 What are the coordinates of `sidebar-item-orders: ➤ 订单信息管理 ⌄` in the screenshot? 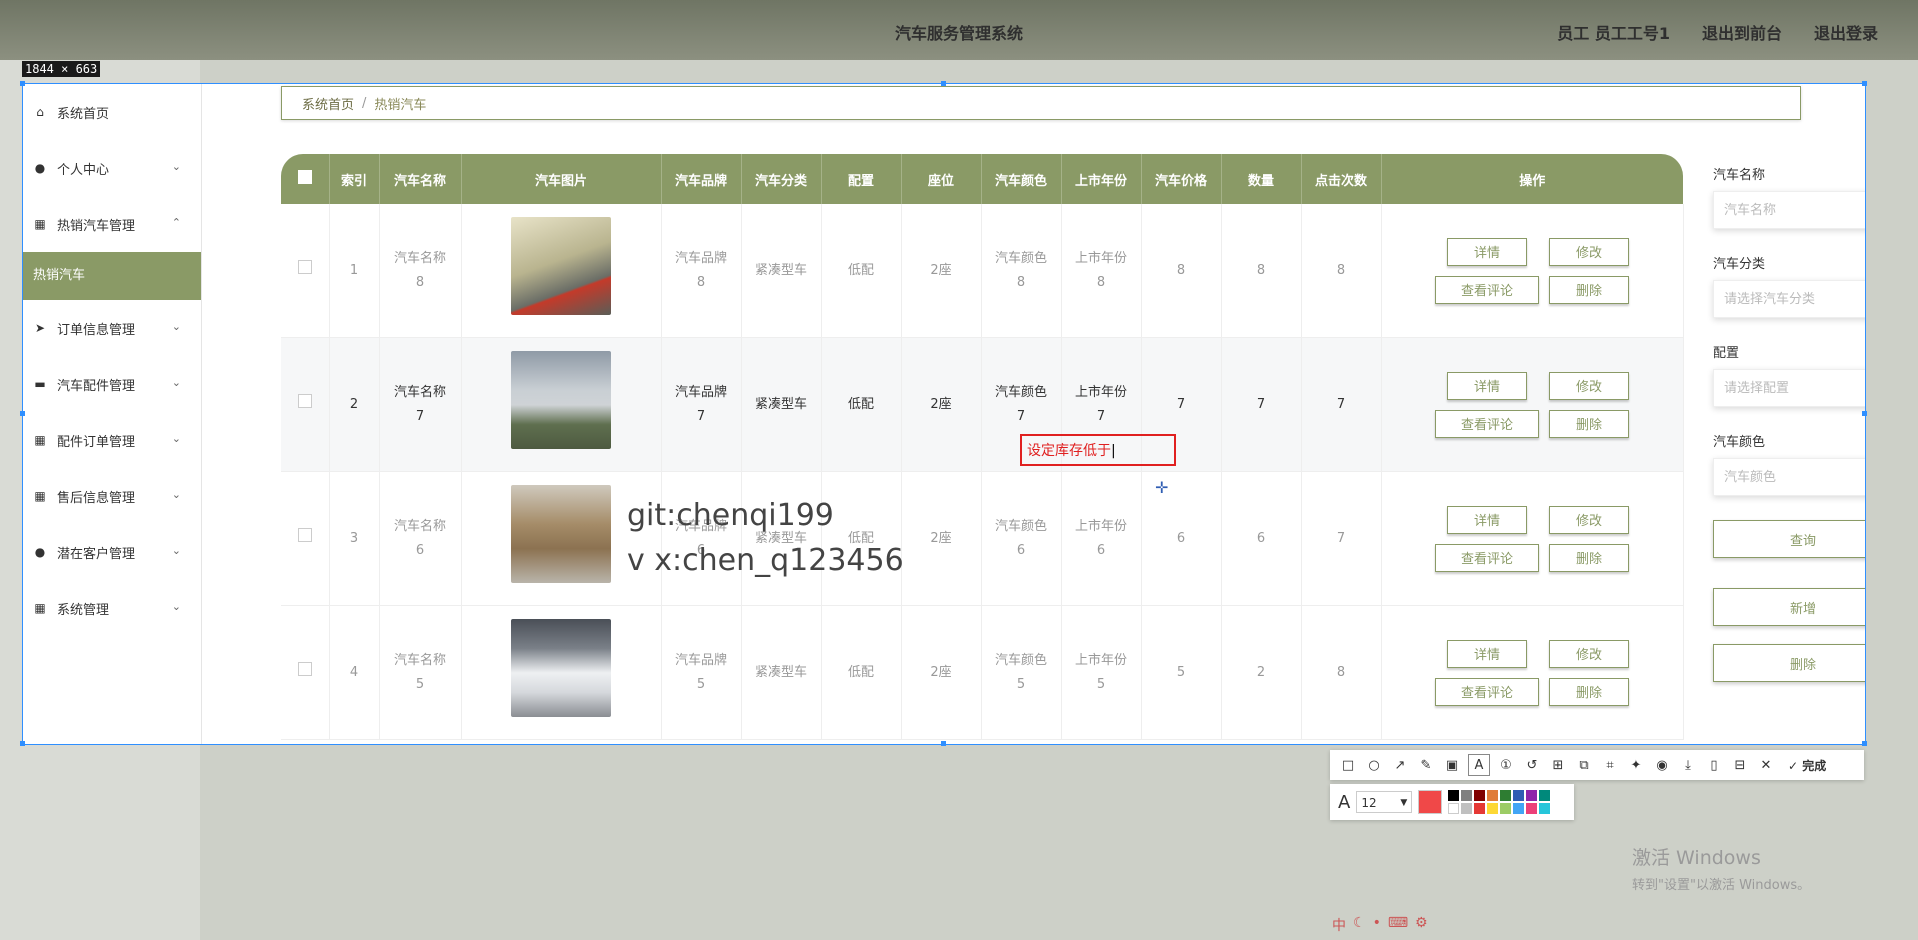 It's located at (112, 328).